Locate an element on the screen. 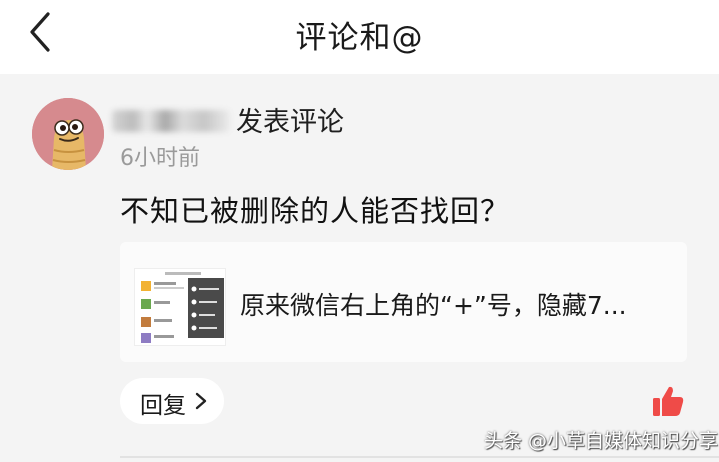 Image resolution: width=719 pixels, height=462 pixels. page-title: 评论和@ is located at coordinates (359, 38).